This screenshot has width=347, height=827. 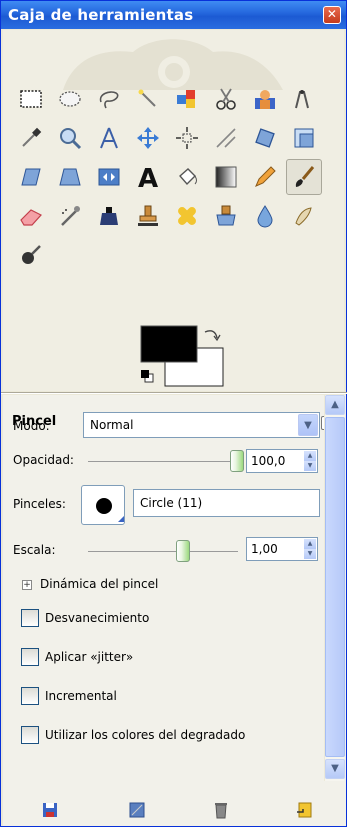 I want to click on jitter-checkbox, so click(x=30, y=657).